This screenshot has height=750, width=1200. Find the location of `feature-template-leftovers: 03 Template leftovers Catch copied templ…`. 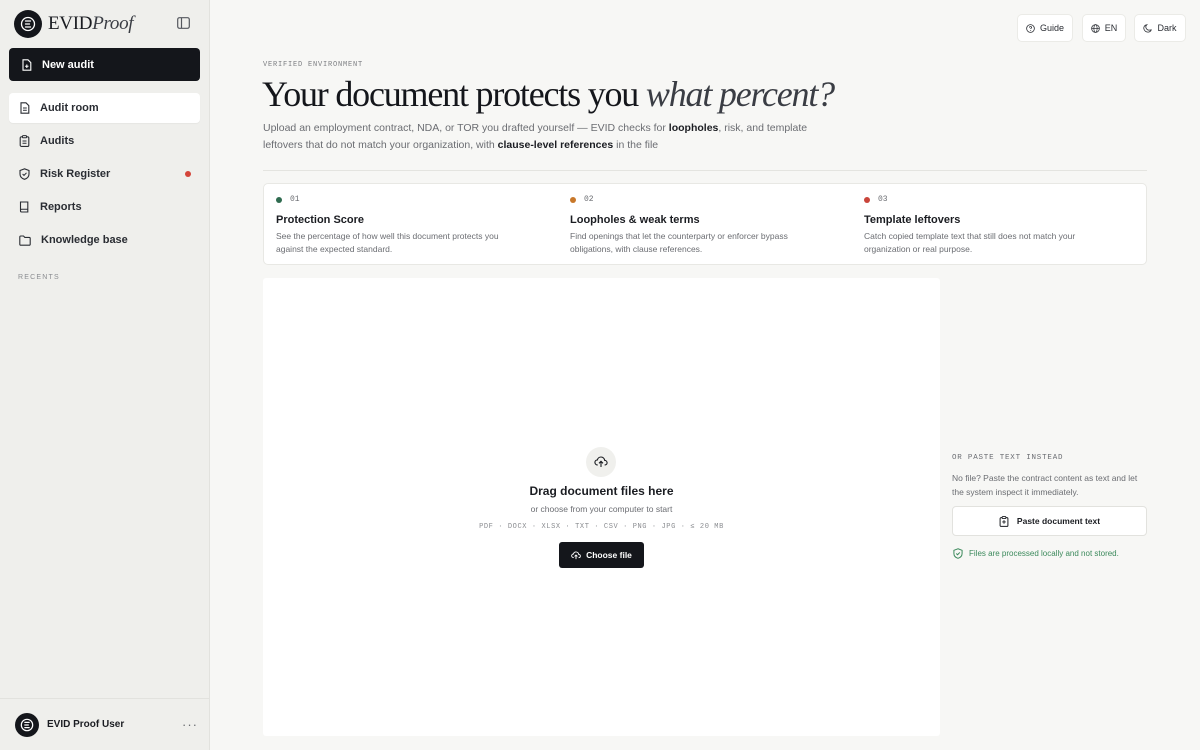

feature-template-leftovers: 03 Template leftovers Catch copied templ… is located at coordinates (999, 224).